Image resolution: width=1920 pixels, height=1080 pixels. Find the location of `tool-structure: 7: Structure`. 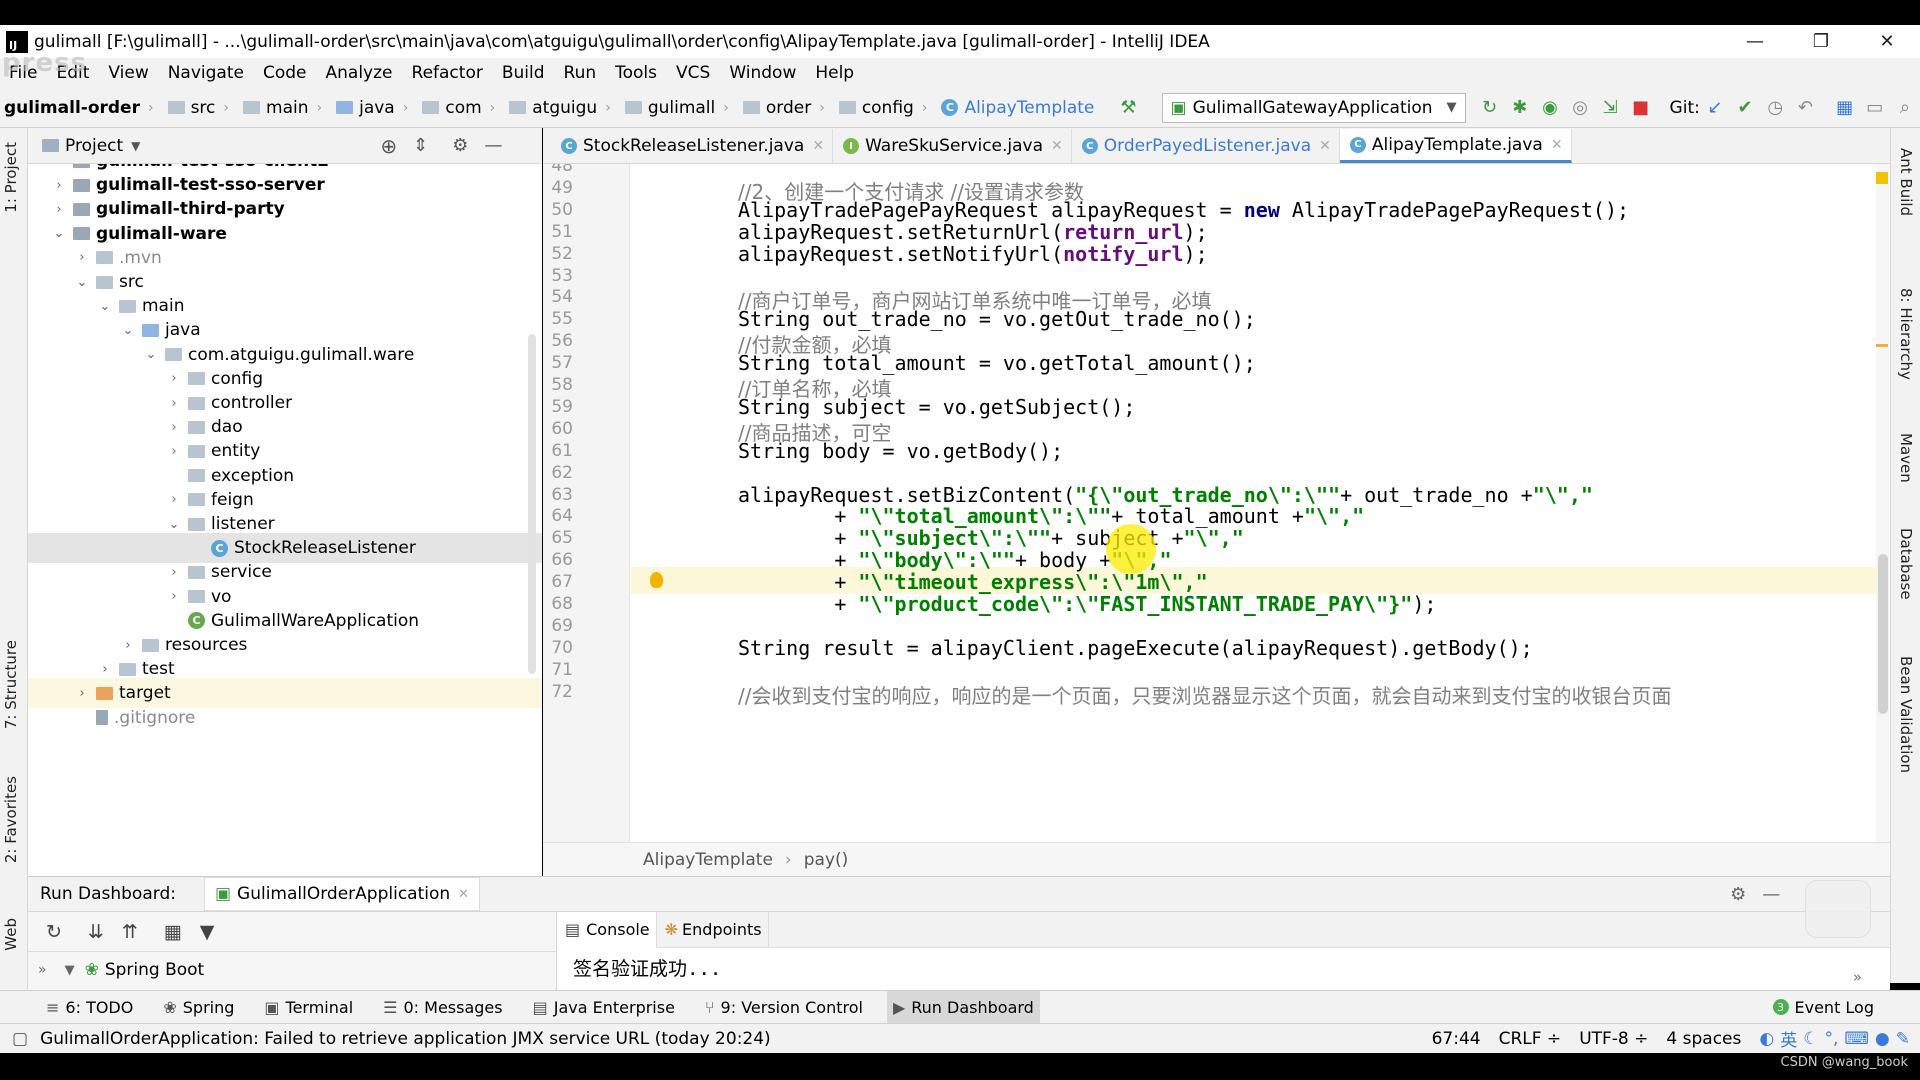

tool-structure: 7: Structure is located at coordinates (11, 684).